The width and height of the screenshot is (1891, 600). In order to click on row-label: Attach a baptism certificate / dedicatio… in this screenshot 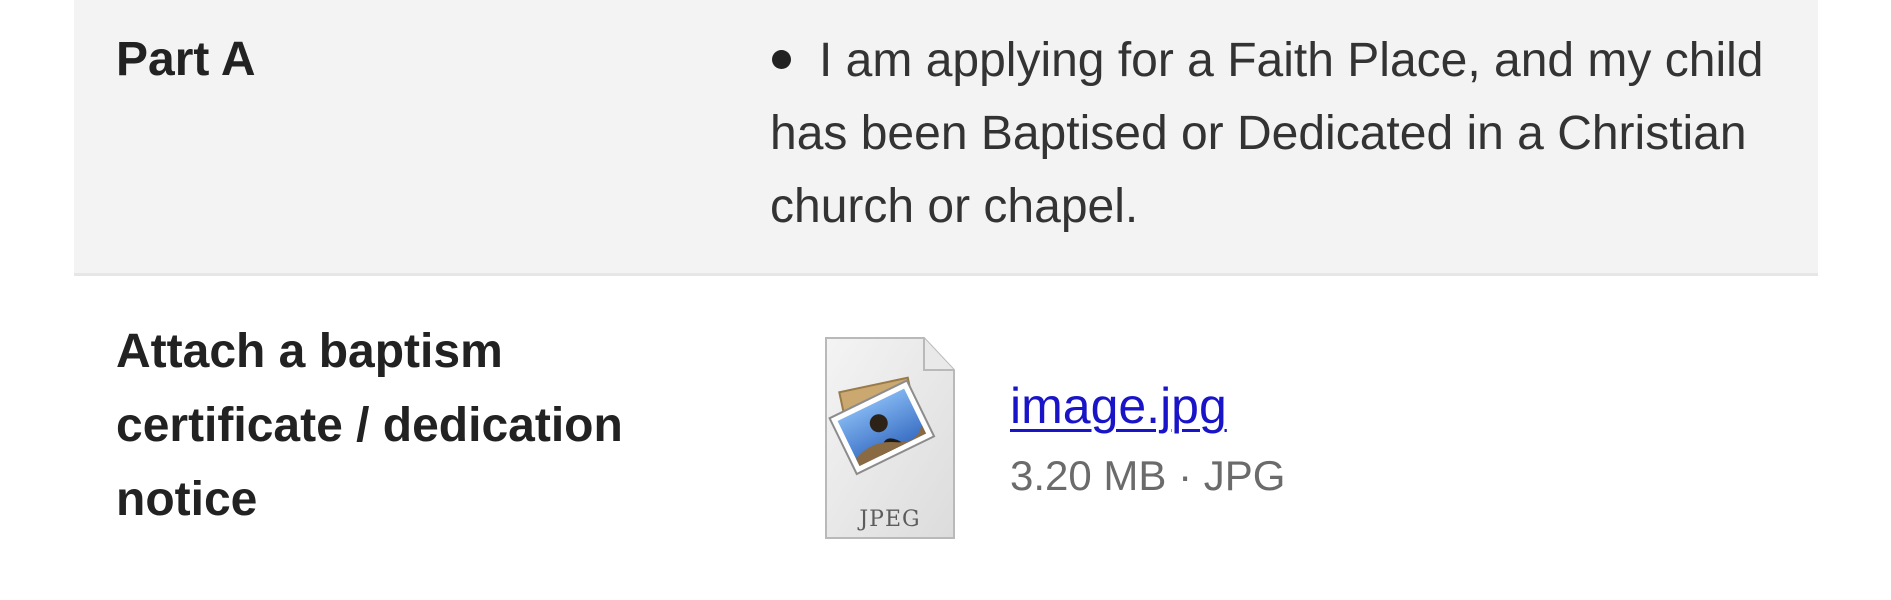, I will do `click(369, 425)`.